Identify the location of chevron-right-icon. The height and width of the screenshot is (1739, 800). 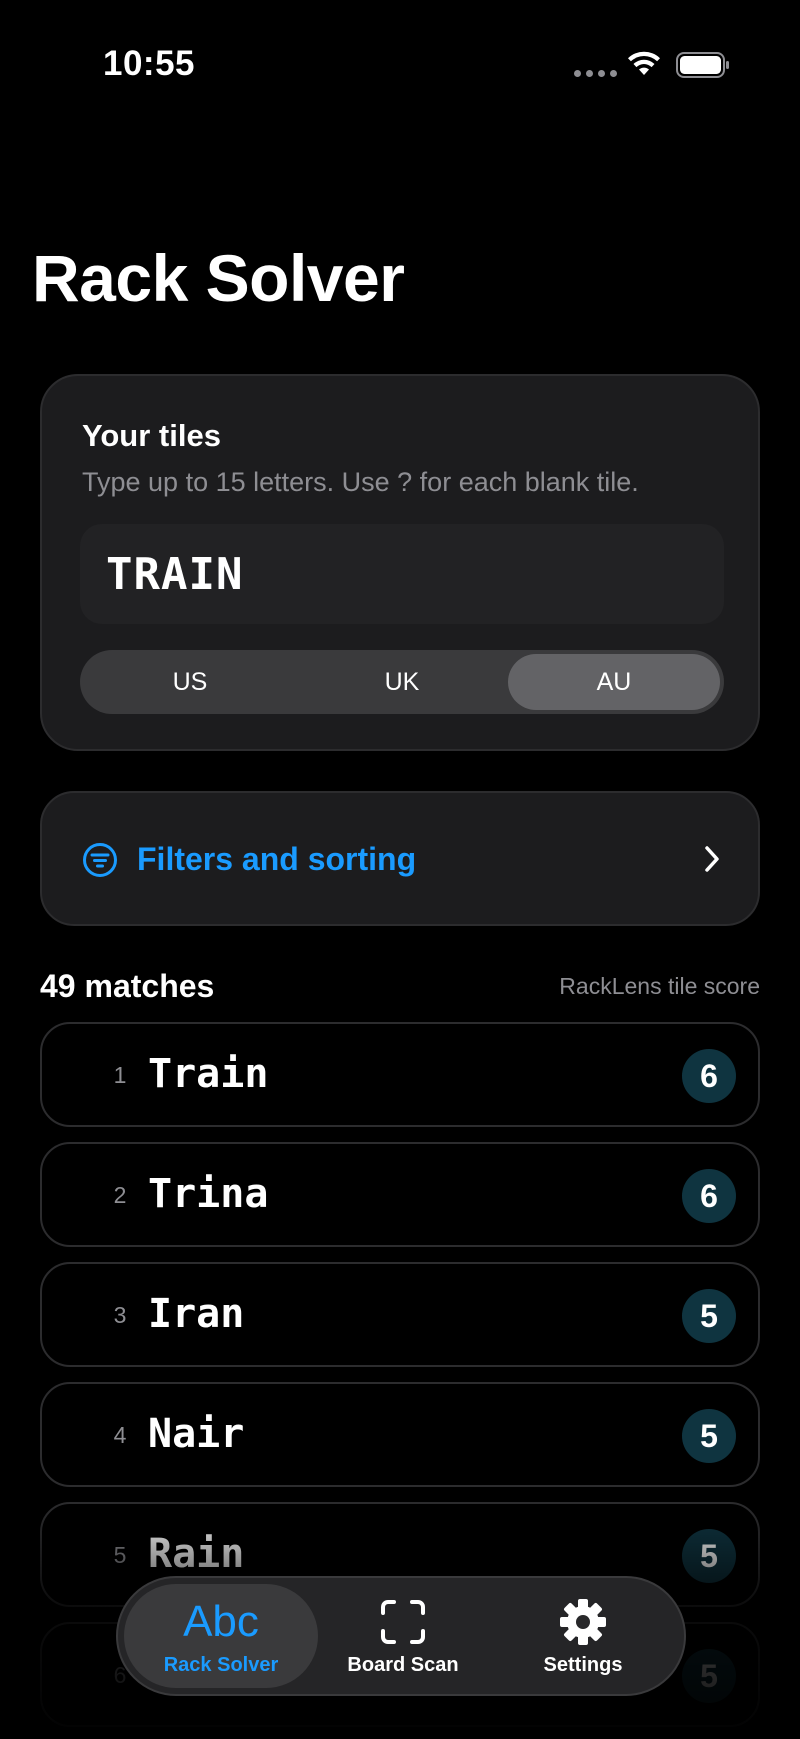
(712, 859).